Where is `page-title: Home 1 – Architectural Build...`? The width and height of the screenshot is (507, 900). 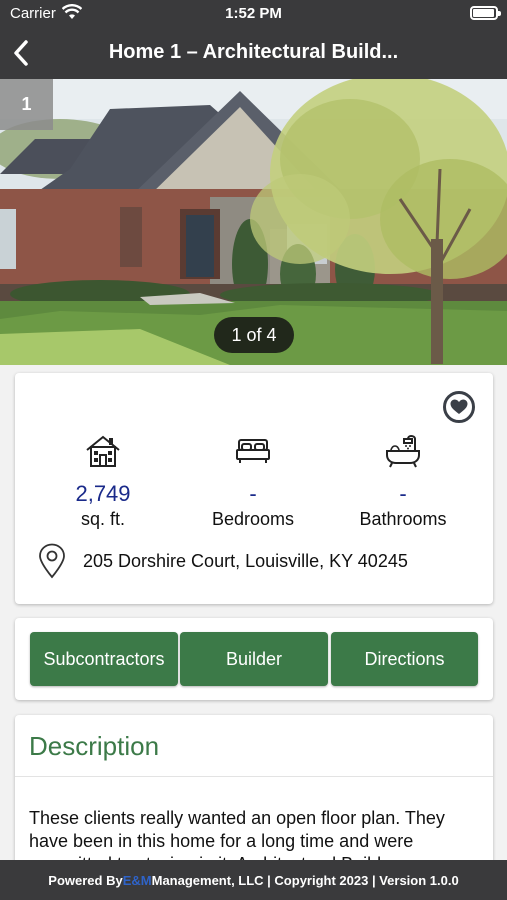 page-title: Home 1 – Architectural Build... is located at coordinates (253, 52).